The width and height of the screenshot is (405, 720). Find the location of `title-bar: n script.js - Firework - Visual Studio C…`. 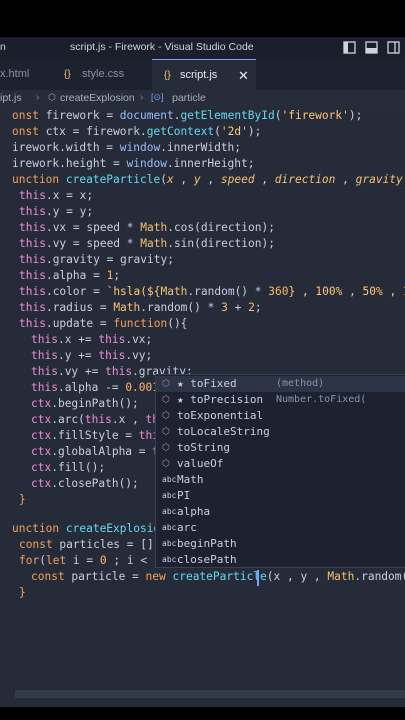

title-bar: n script.js - Firework - Visual Studio C… is located at coordinates (202, 48).